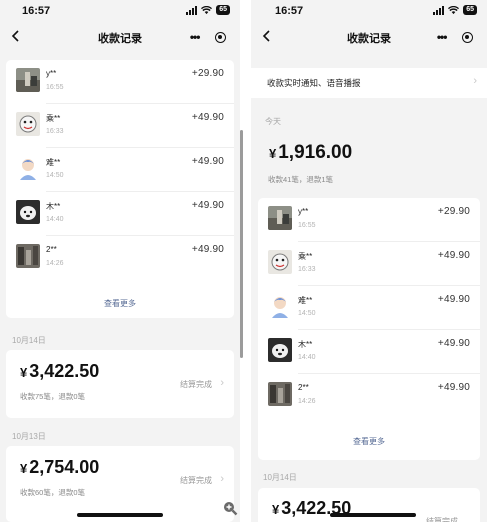  What do you see at coordinates (120, 384) in the screenshot?
I see `day-summary-card: ¥3,422.50 收款75笔，退款0笔 结算完成 ›` at bounding box center [120, 384].